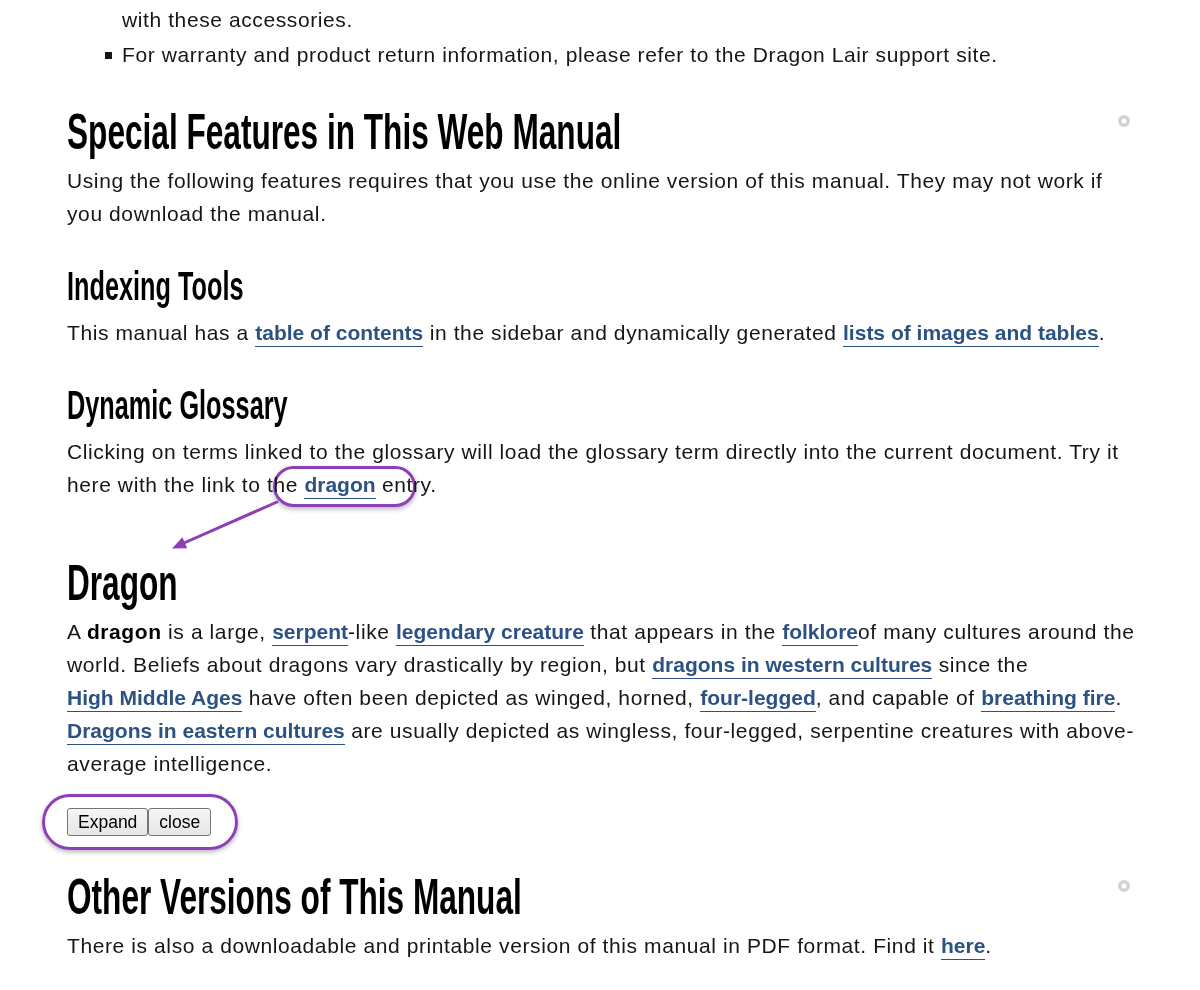 The height and width of the screenshot is (990, 1200). Describe the element at coordinates (237, 20) in the screenshot. I see `list-item-text: with these accessories.` at that location.